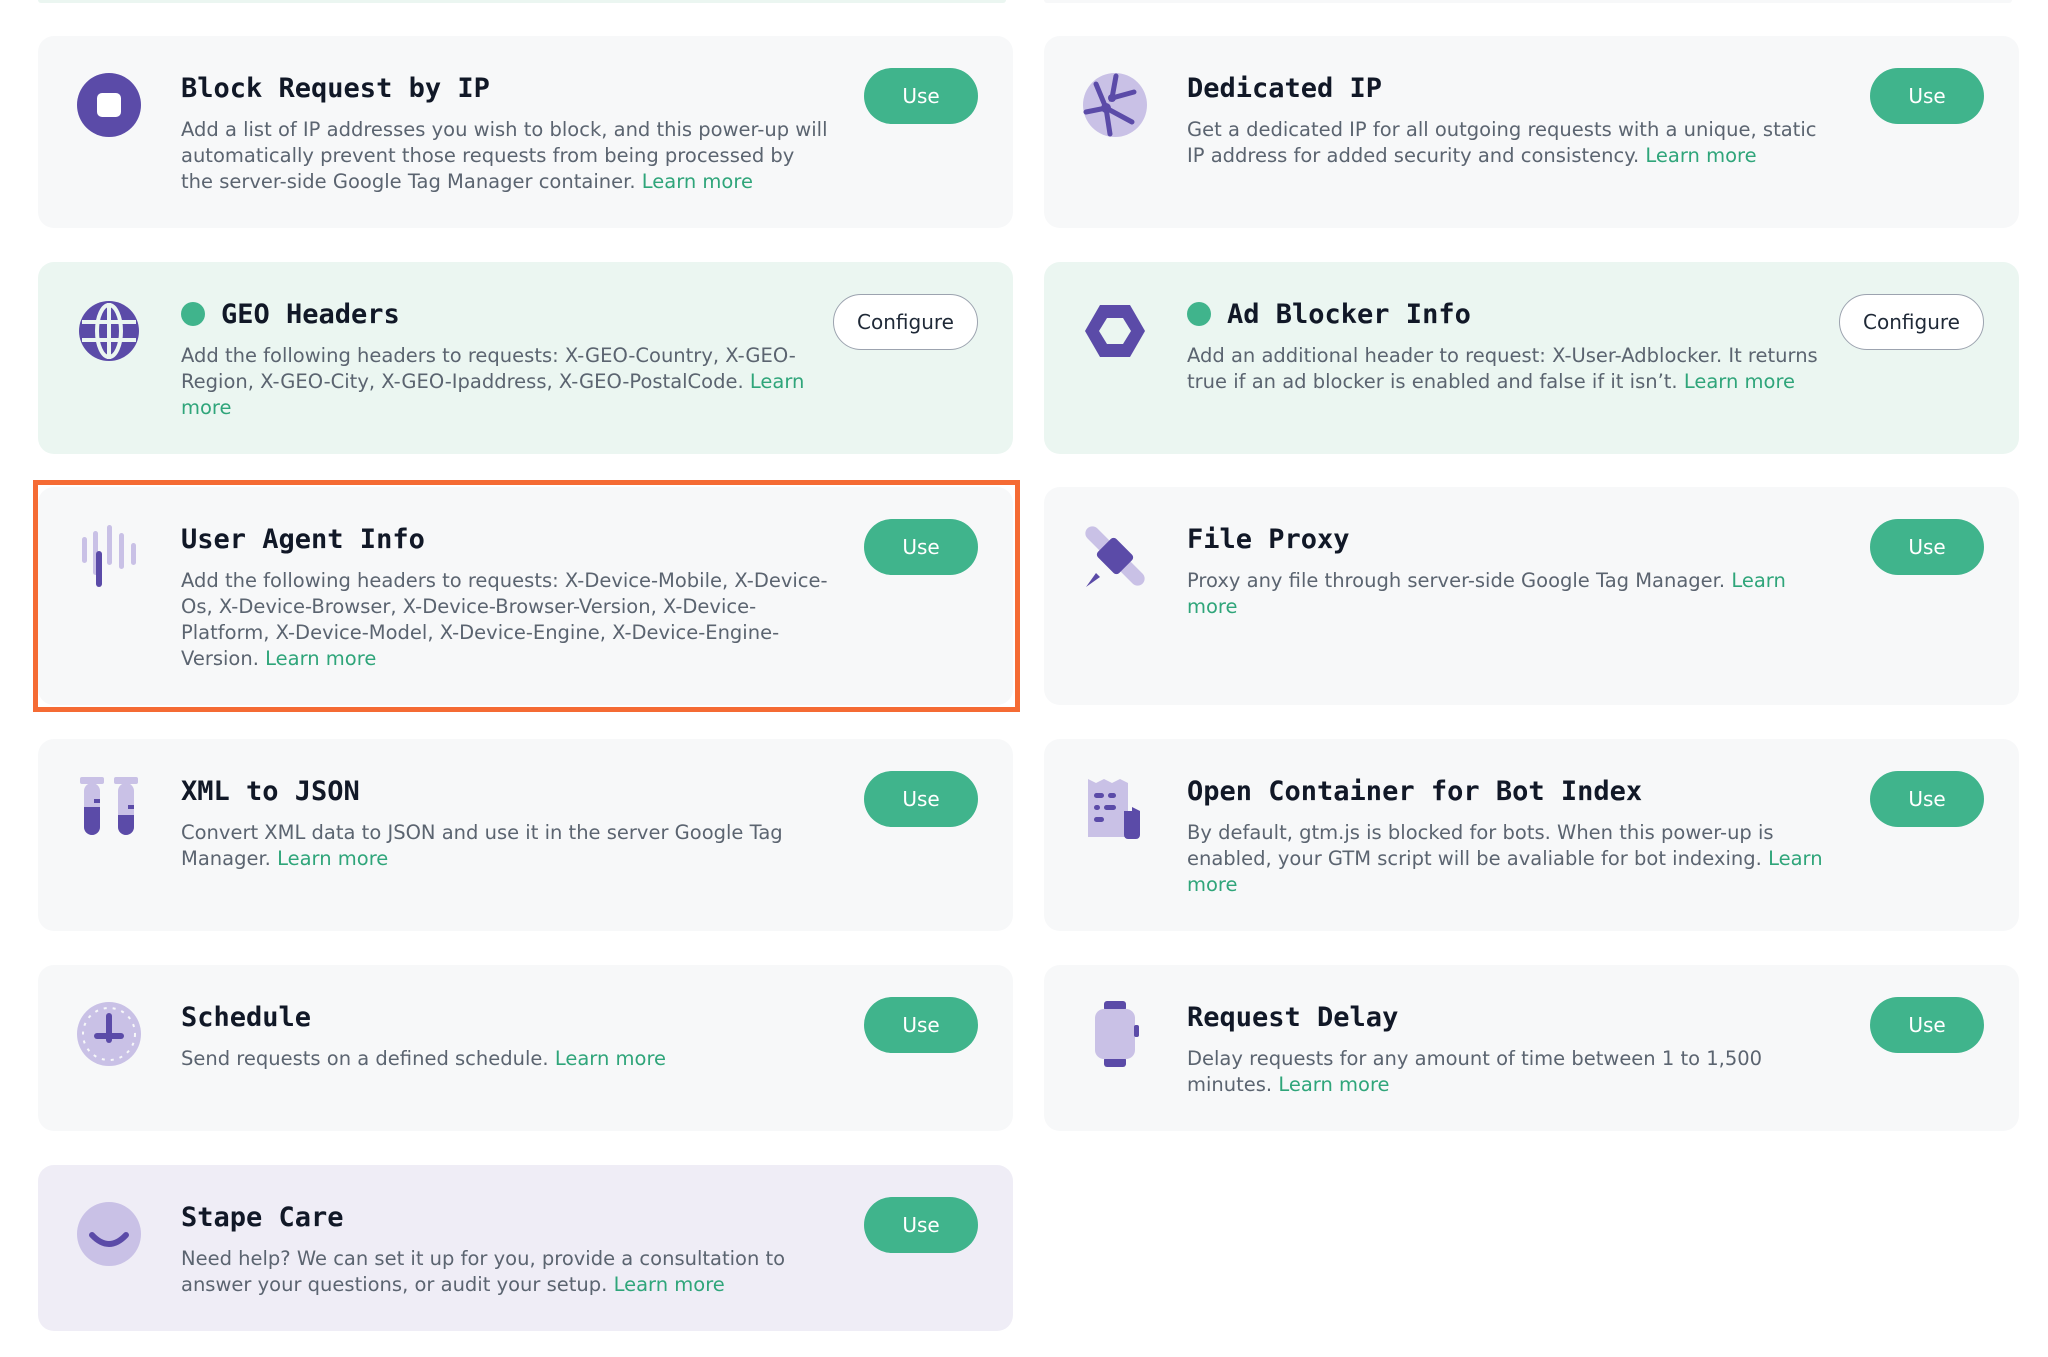 Image resolution: width=2048 pixels, height=1357 pixels. I want to click on card-title: Open Container for Bot Index, so click(1415, 791).